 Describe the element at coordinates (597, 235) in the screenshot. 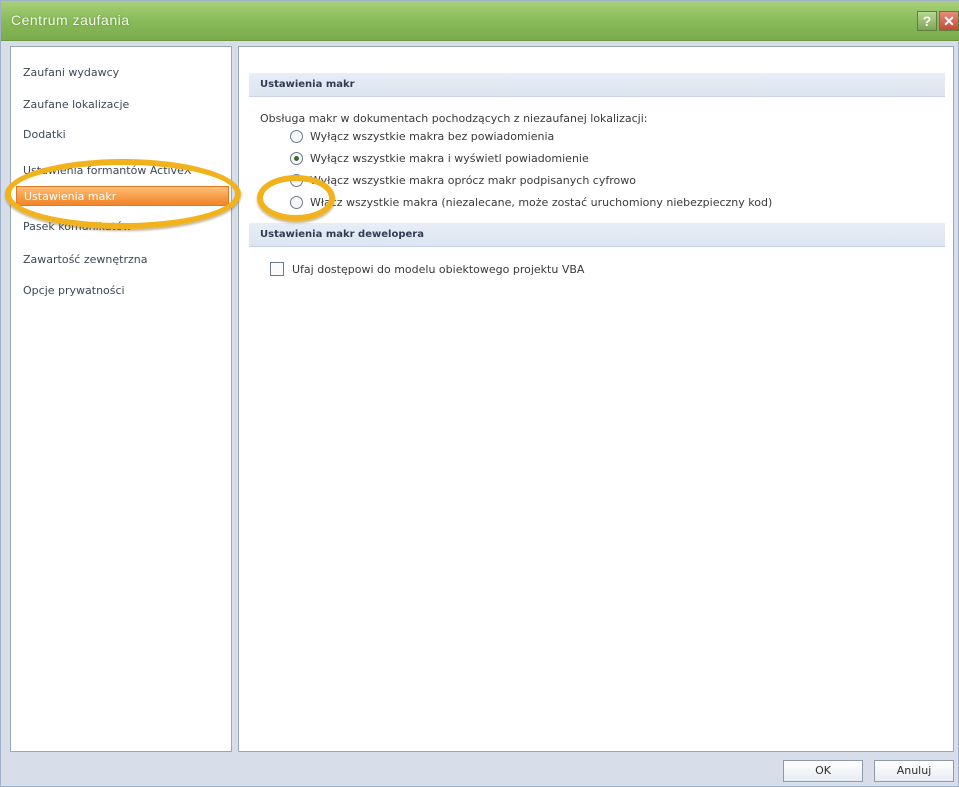

I see `developer-settings-header: Ustawienia makr dewelopera` at that location.